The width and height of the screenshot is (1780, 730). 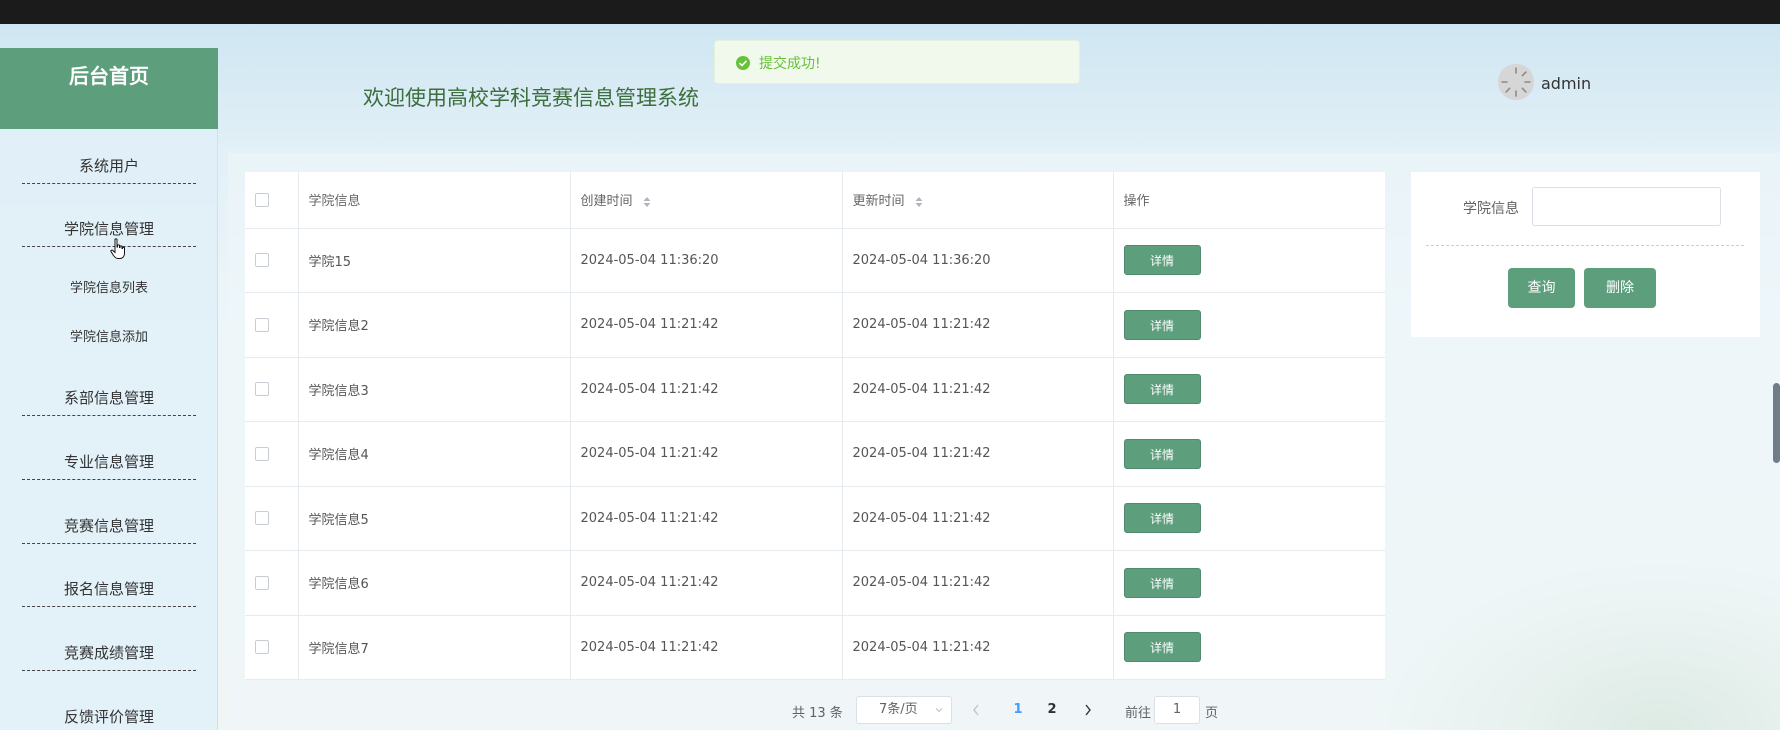 I want to click on check-circle-icon, so click(x=743, y=63).